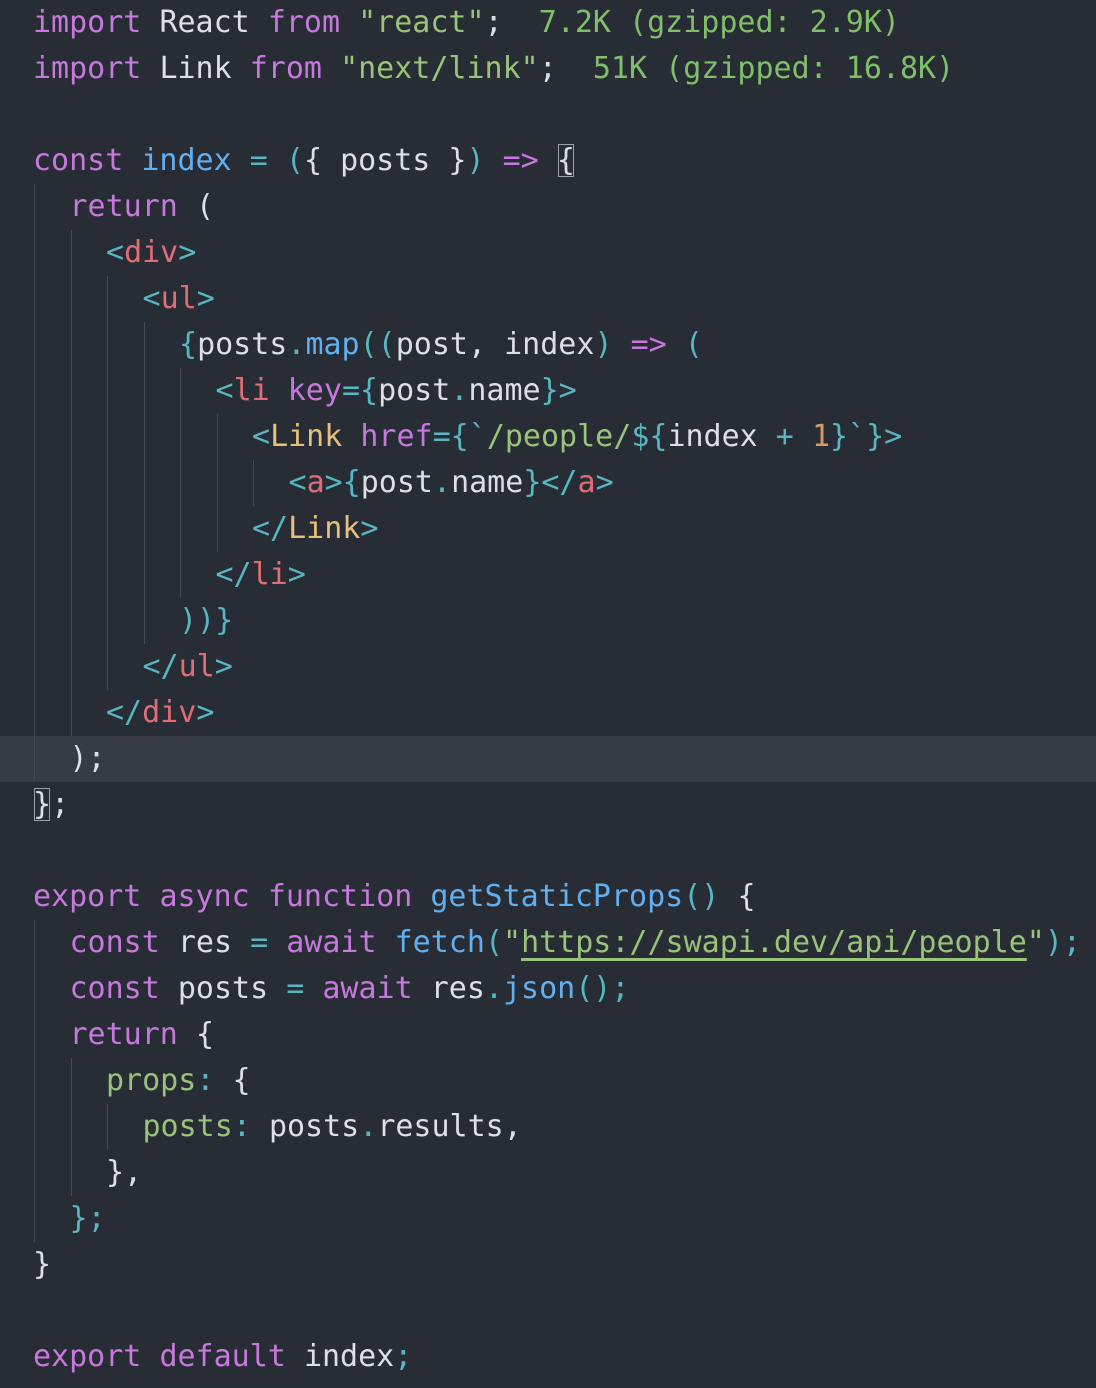 This screenshot has height=1388, width=1096. What do you see at coordinates (441, 345) in the screenshot?
I see `code-line-content: {posts.map((post, index) => (` at bounding box center [441, 345].